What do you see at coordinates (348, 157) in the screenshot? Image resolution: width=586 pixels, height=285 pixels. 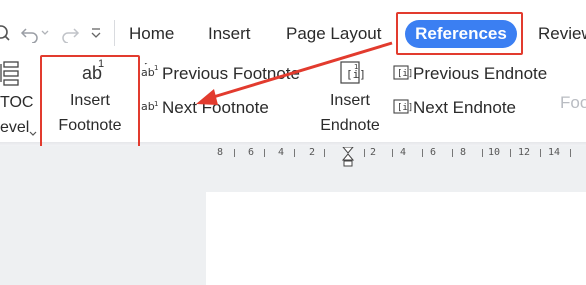 I see `indent-marker-icon` at bounding box center [348, 157].